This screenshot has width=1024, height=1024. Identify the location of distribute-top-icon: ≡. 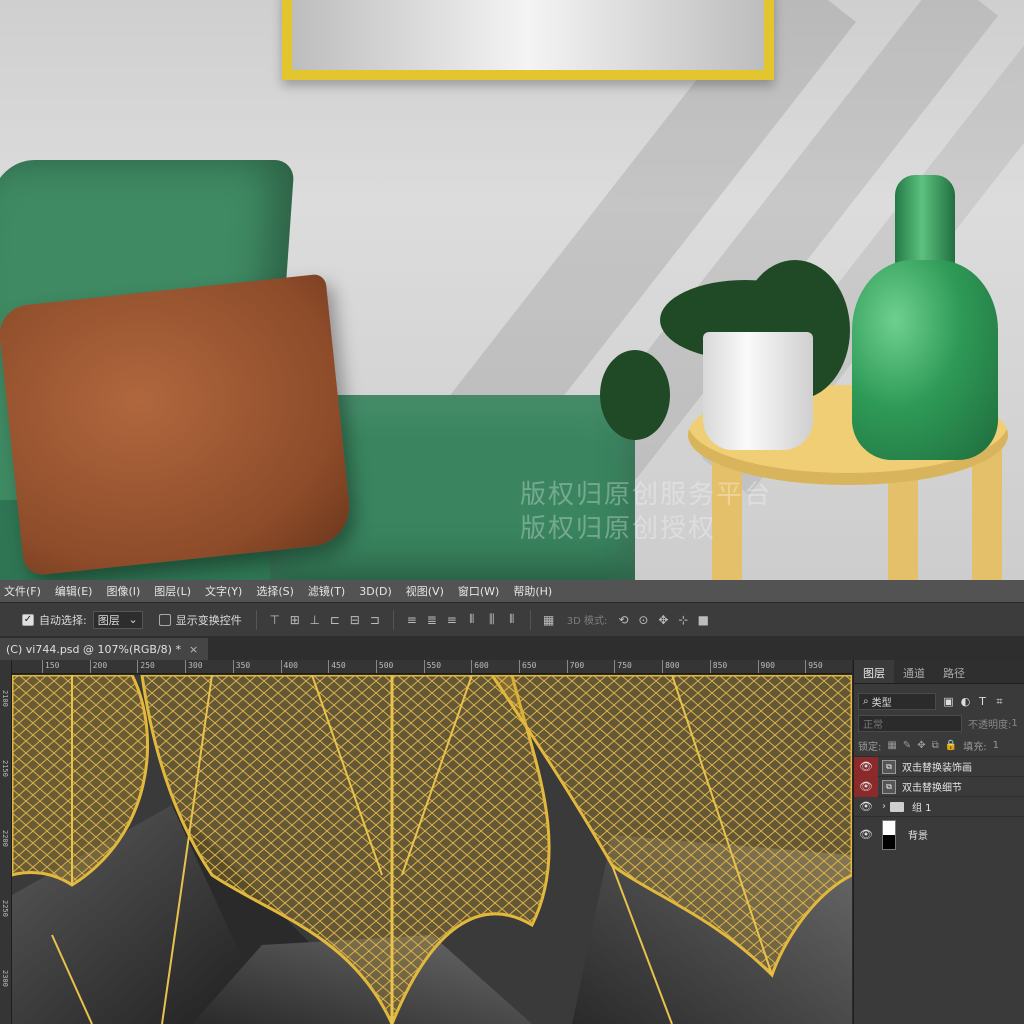
(412, 620).